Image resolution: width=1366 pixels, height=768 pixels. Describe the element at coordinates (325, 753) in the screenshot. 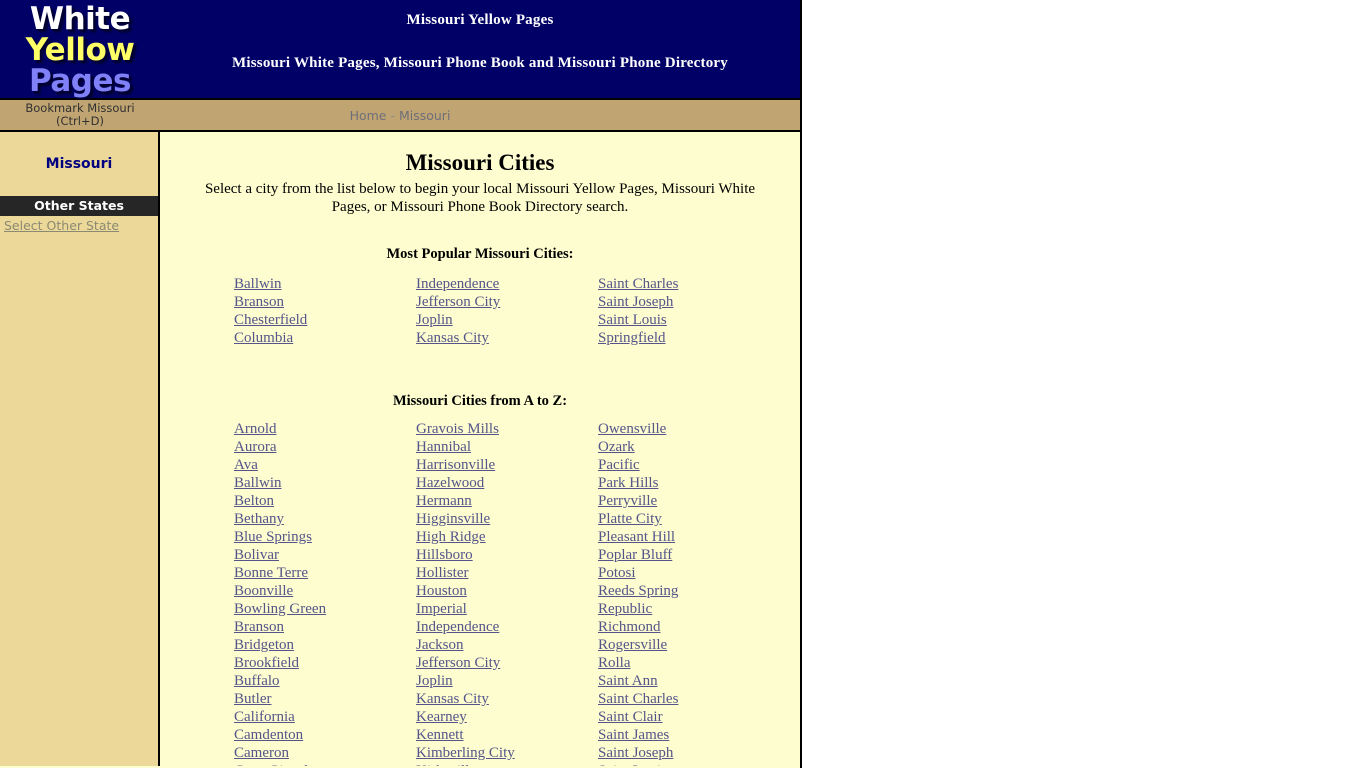

I see `az-city-link: Cameron` at that location.